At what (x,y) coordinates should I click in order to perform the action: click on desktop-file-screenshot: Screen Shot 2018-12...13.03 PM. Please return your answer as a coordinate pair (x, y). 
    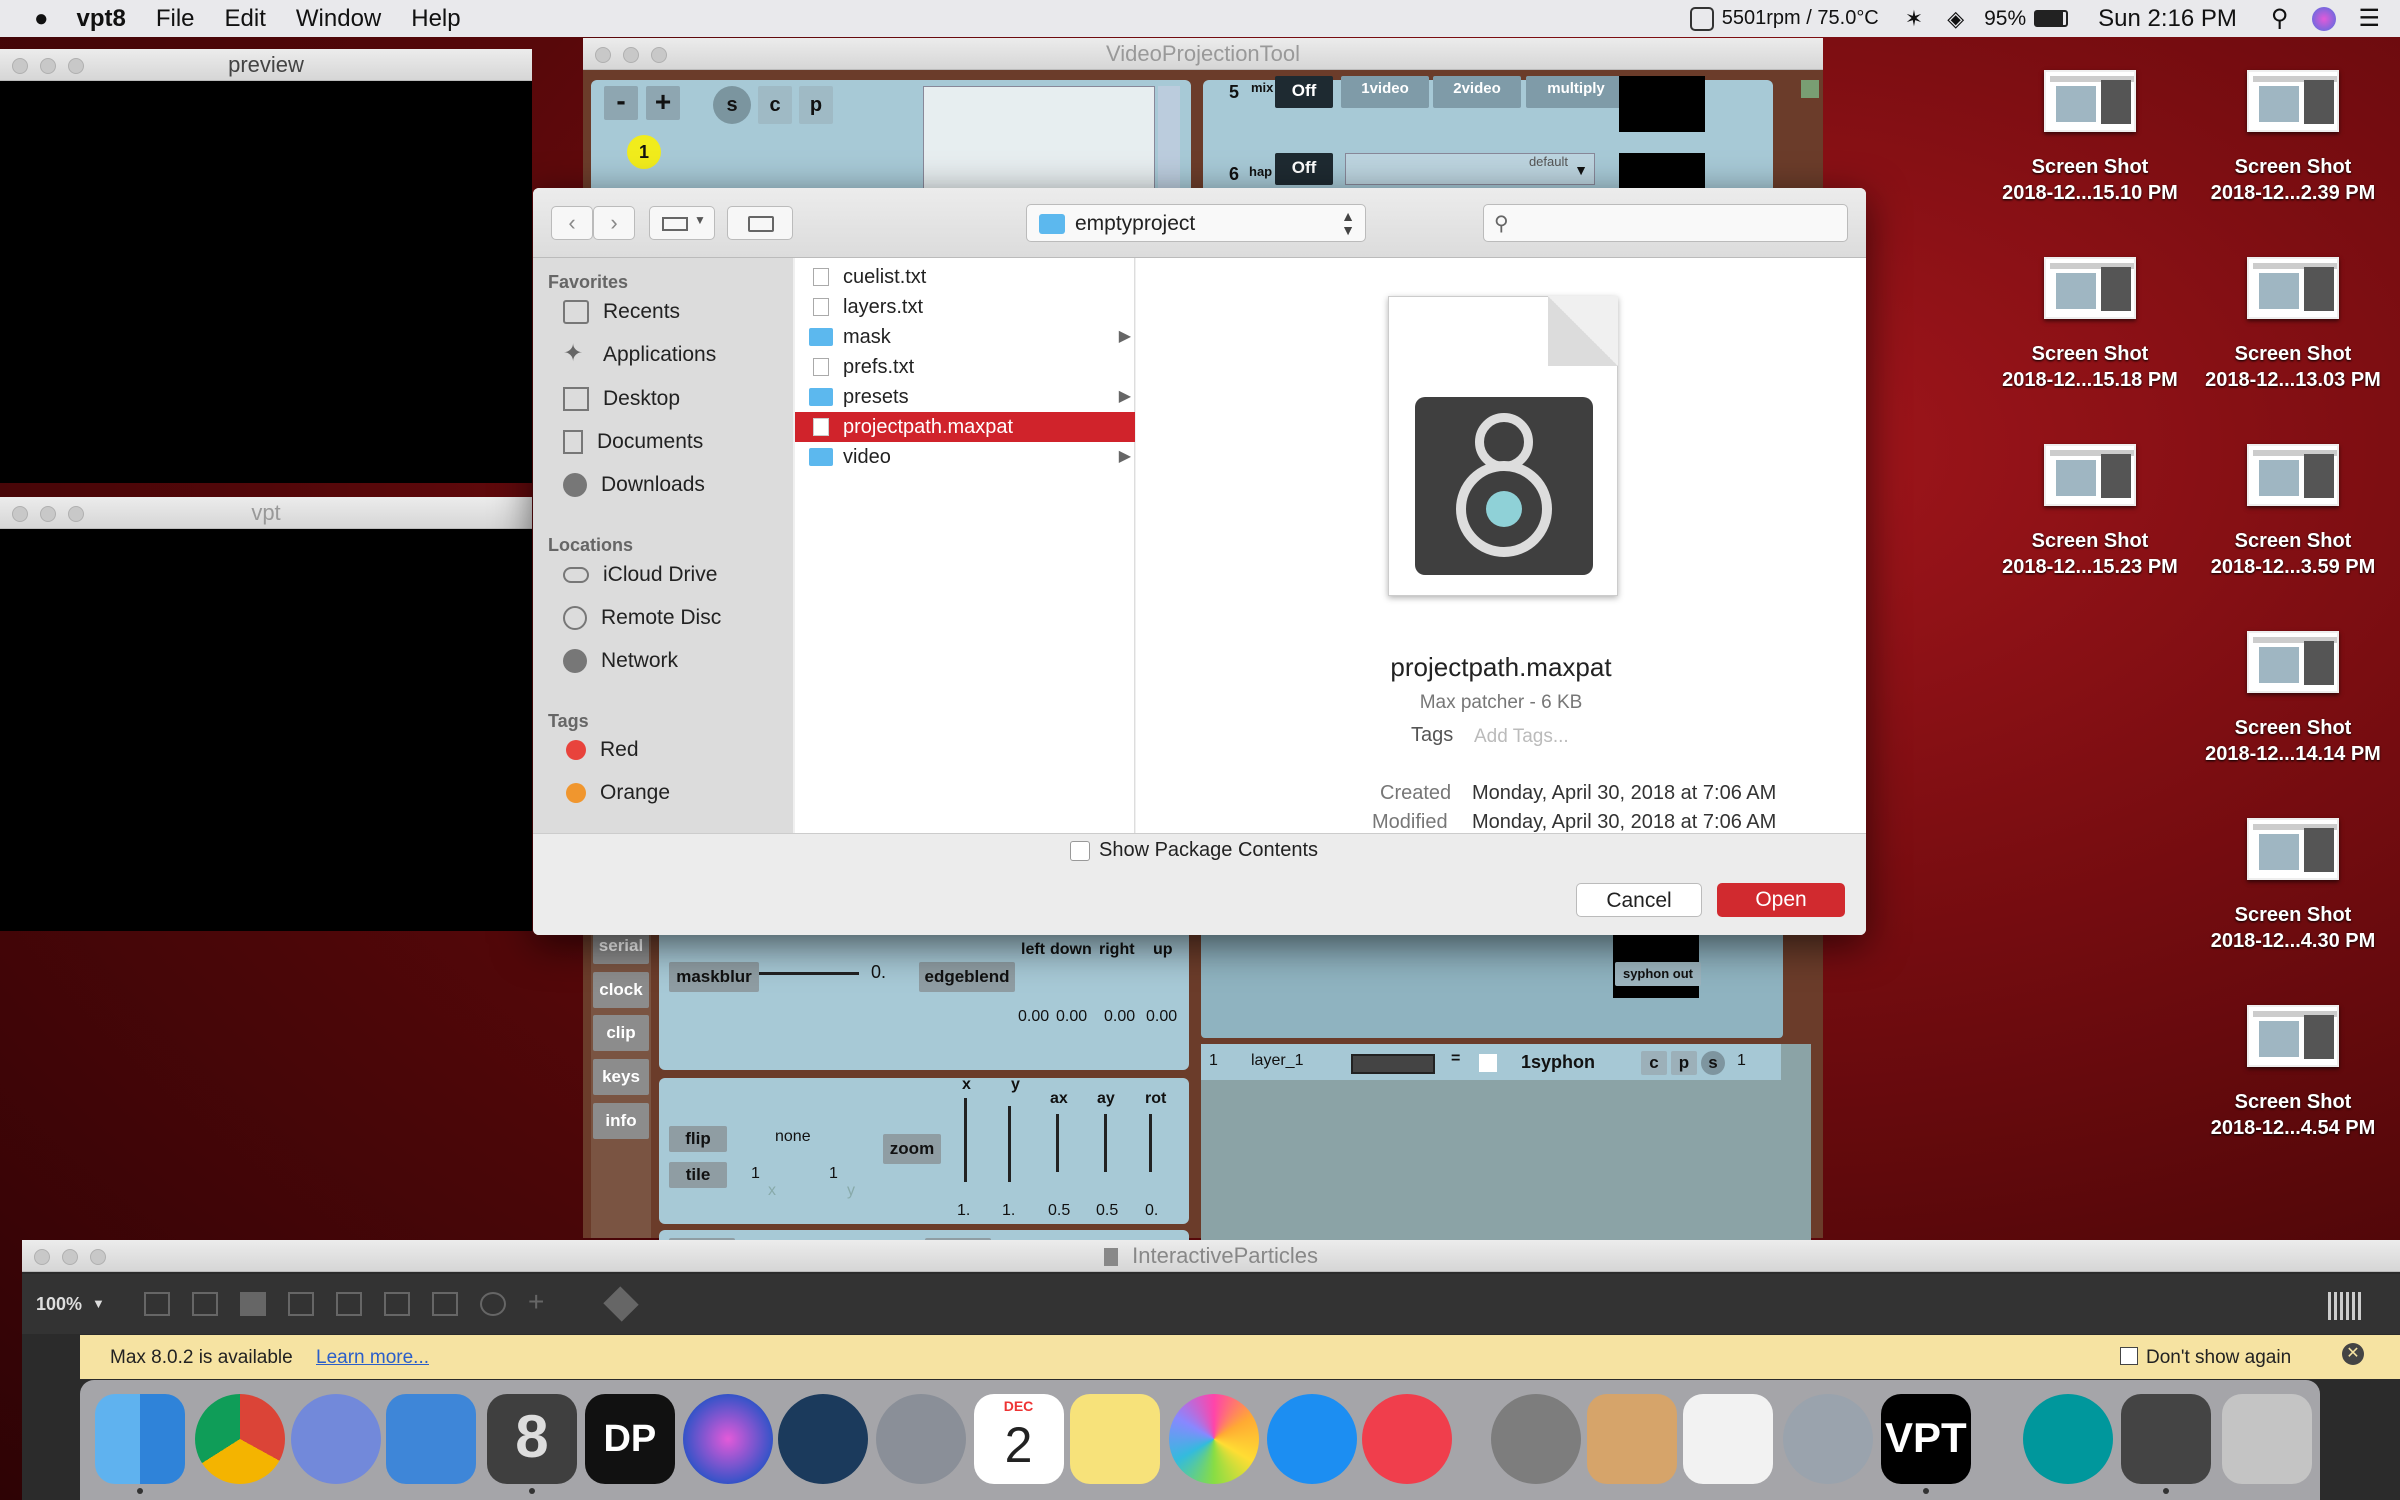
    Looking at the image, I should click on (2293, 325).